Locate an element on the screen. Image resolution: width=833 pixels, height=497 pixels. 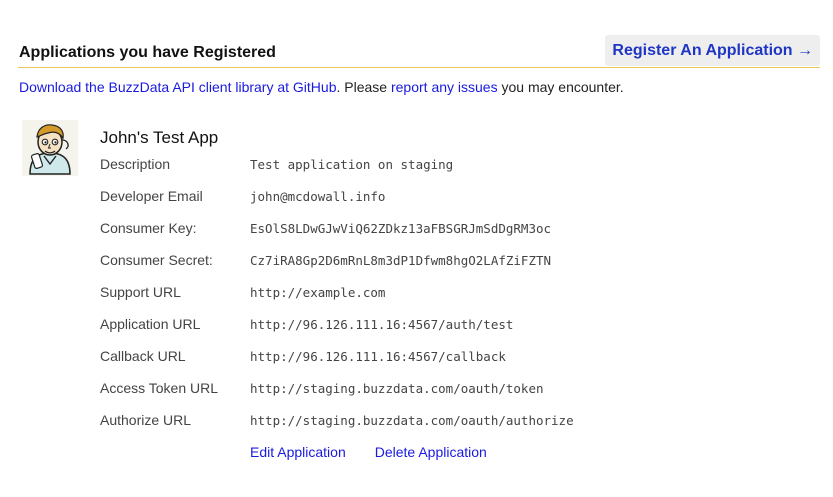
field-value: http://staging.buzzdata.com/oauth/token is located at coordinates (397, 388).